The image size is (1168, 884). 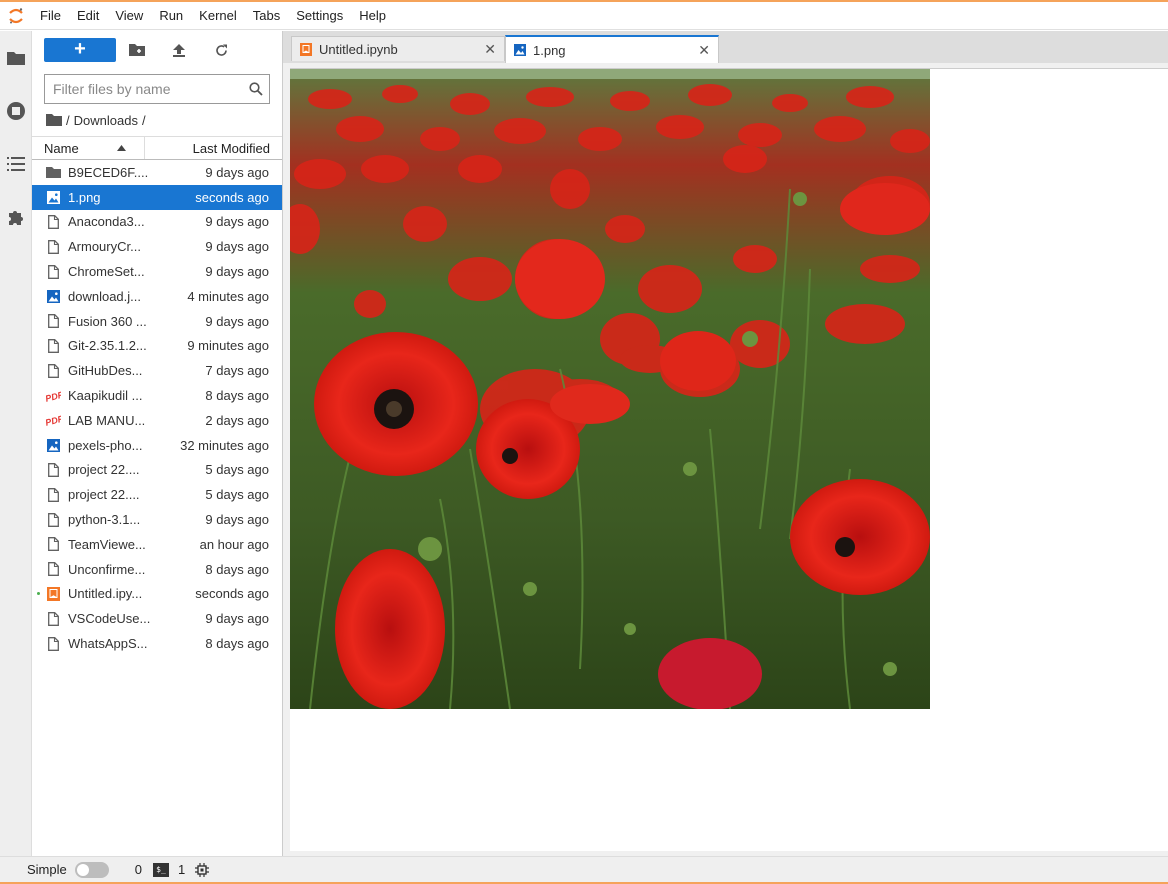 I want to click on file-row: 1.png seconds ago, so click(x=157, y=197).